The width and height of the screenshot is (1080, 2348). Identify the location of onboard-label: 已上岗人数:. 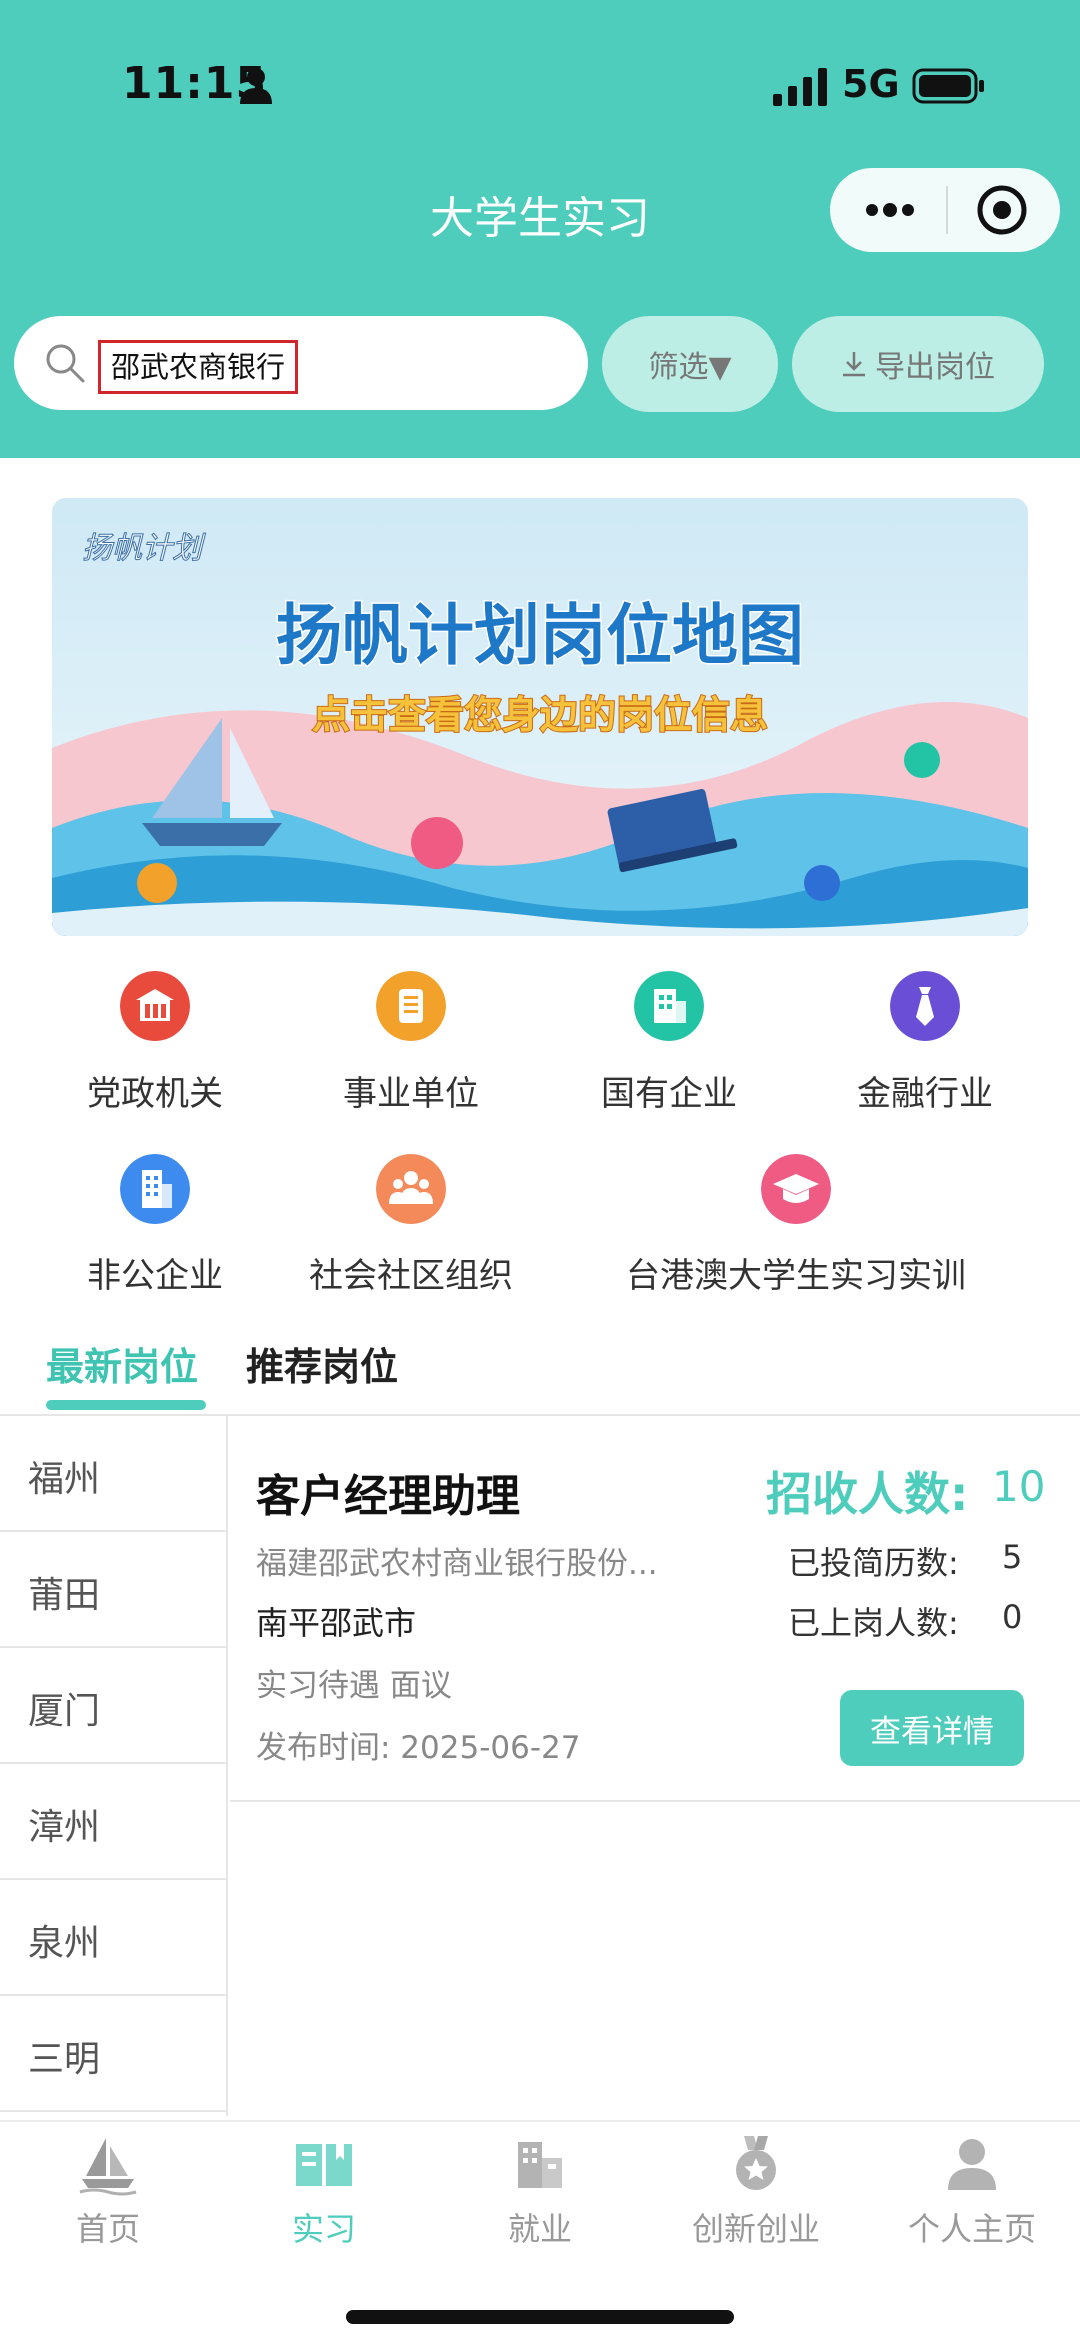
(873, 1623).